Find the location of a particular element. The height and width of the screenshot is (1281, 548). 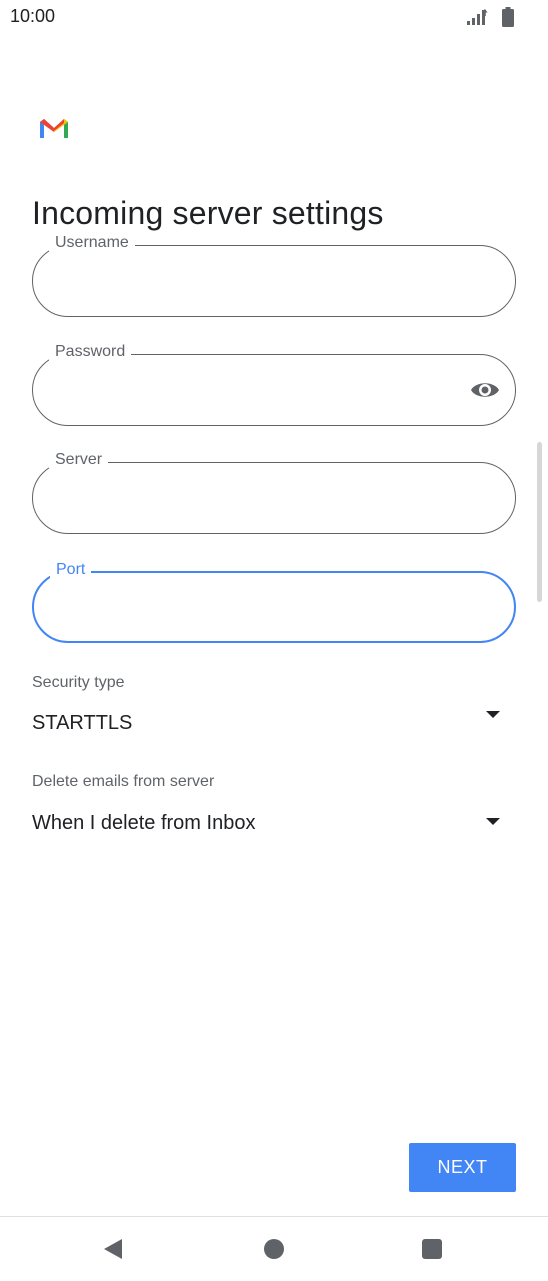

gmail-logo is located at coordinates (54, 128).